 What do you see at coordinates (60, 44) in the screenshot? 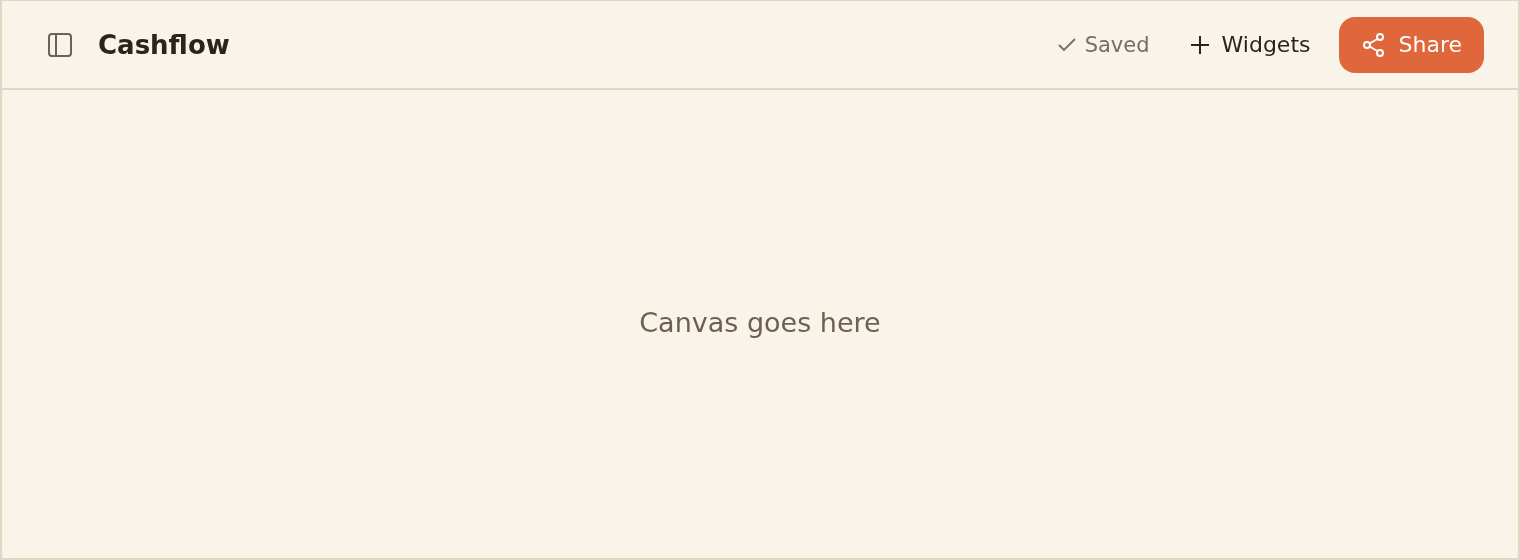
I see `sidebar-icon` at bounding box center [60, 44].